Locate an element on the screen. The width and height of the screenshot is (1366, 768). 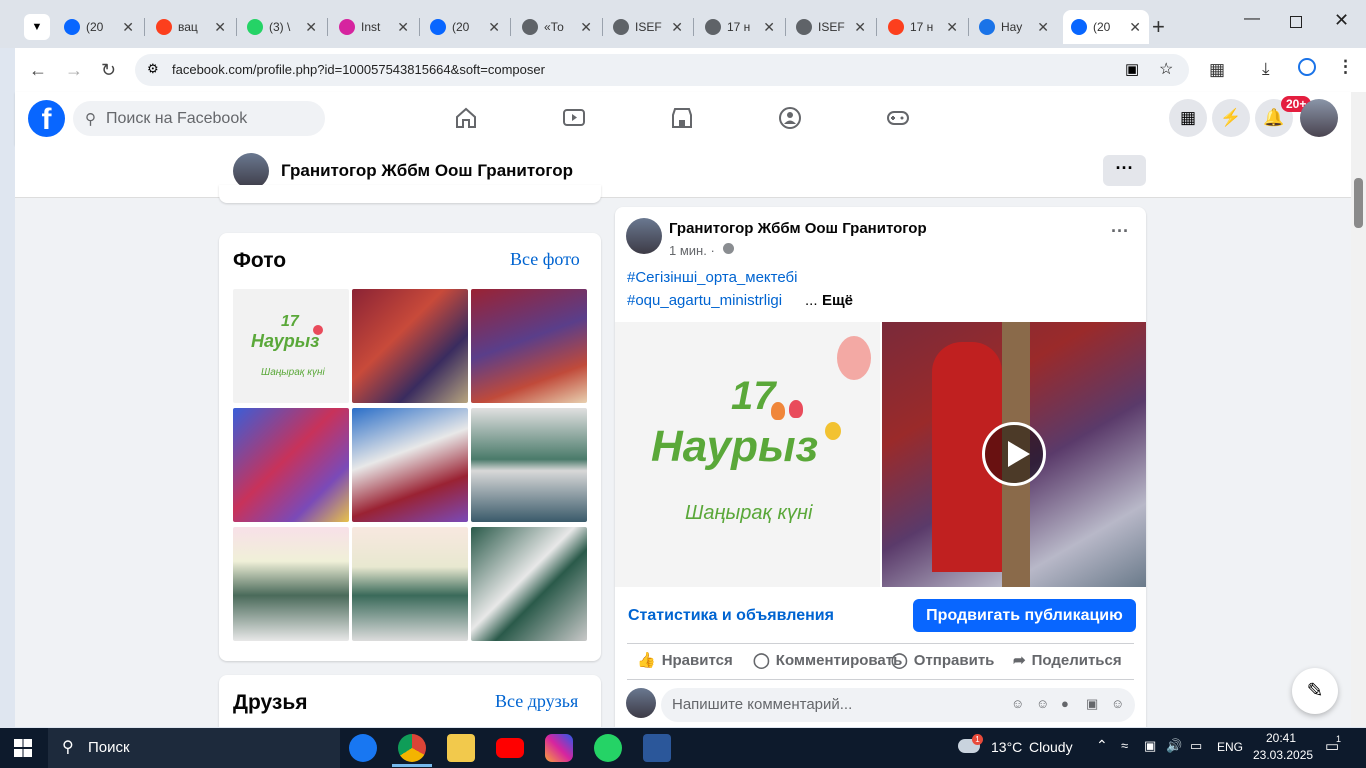
minimize-button: — is located at coordinates (1252, 19).